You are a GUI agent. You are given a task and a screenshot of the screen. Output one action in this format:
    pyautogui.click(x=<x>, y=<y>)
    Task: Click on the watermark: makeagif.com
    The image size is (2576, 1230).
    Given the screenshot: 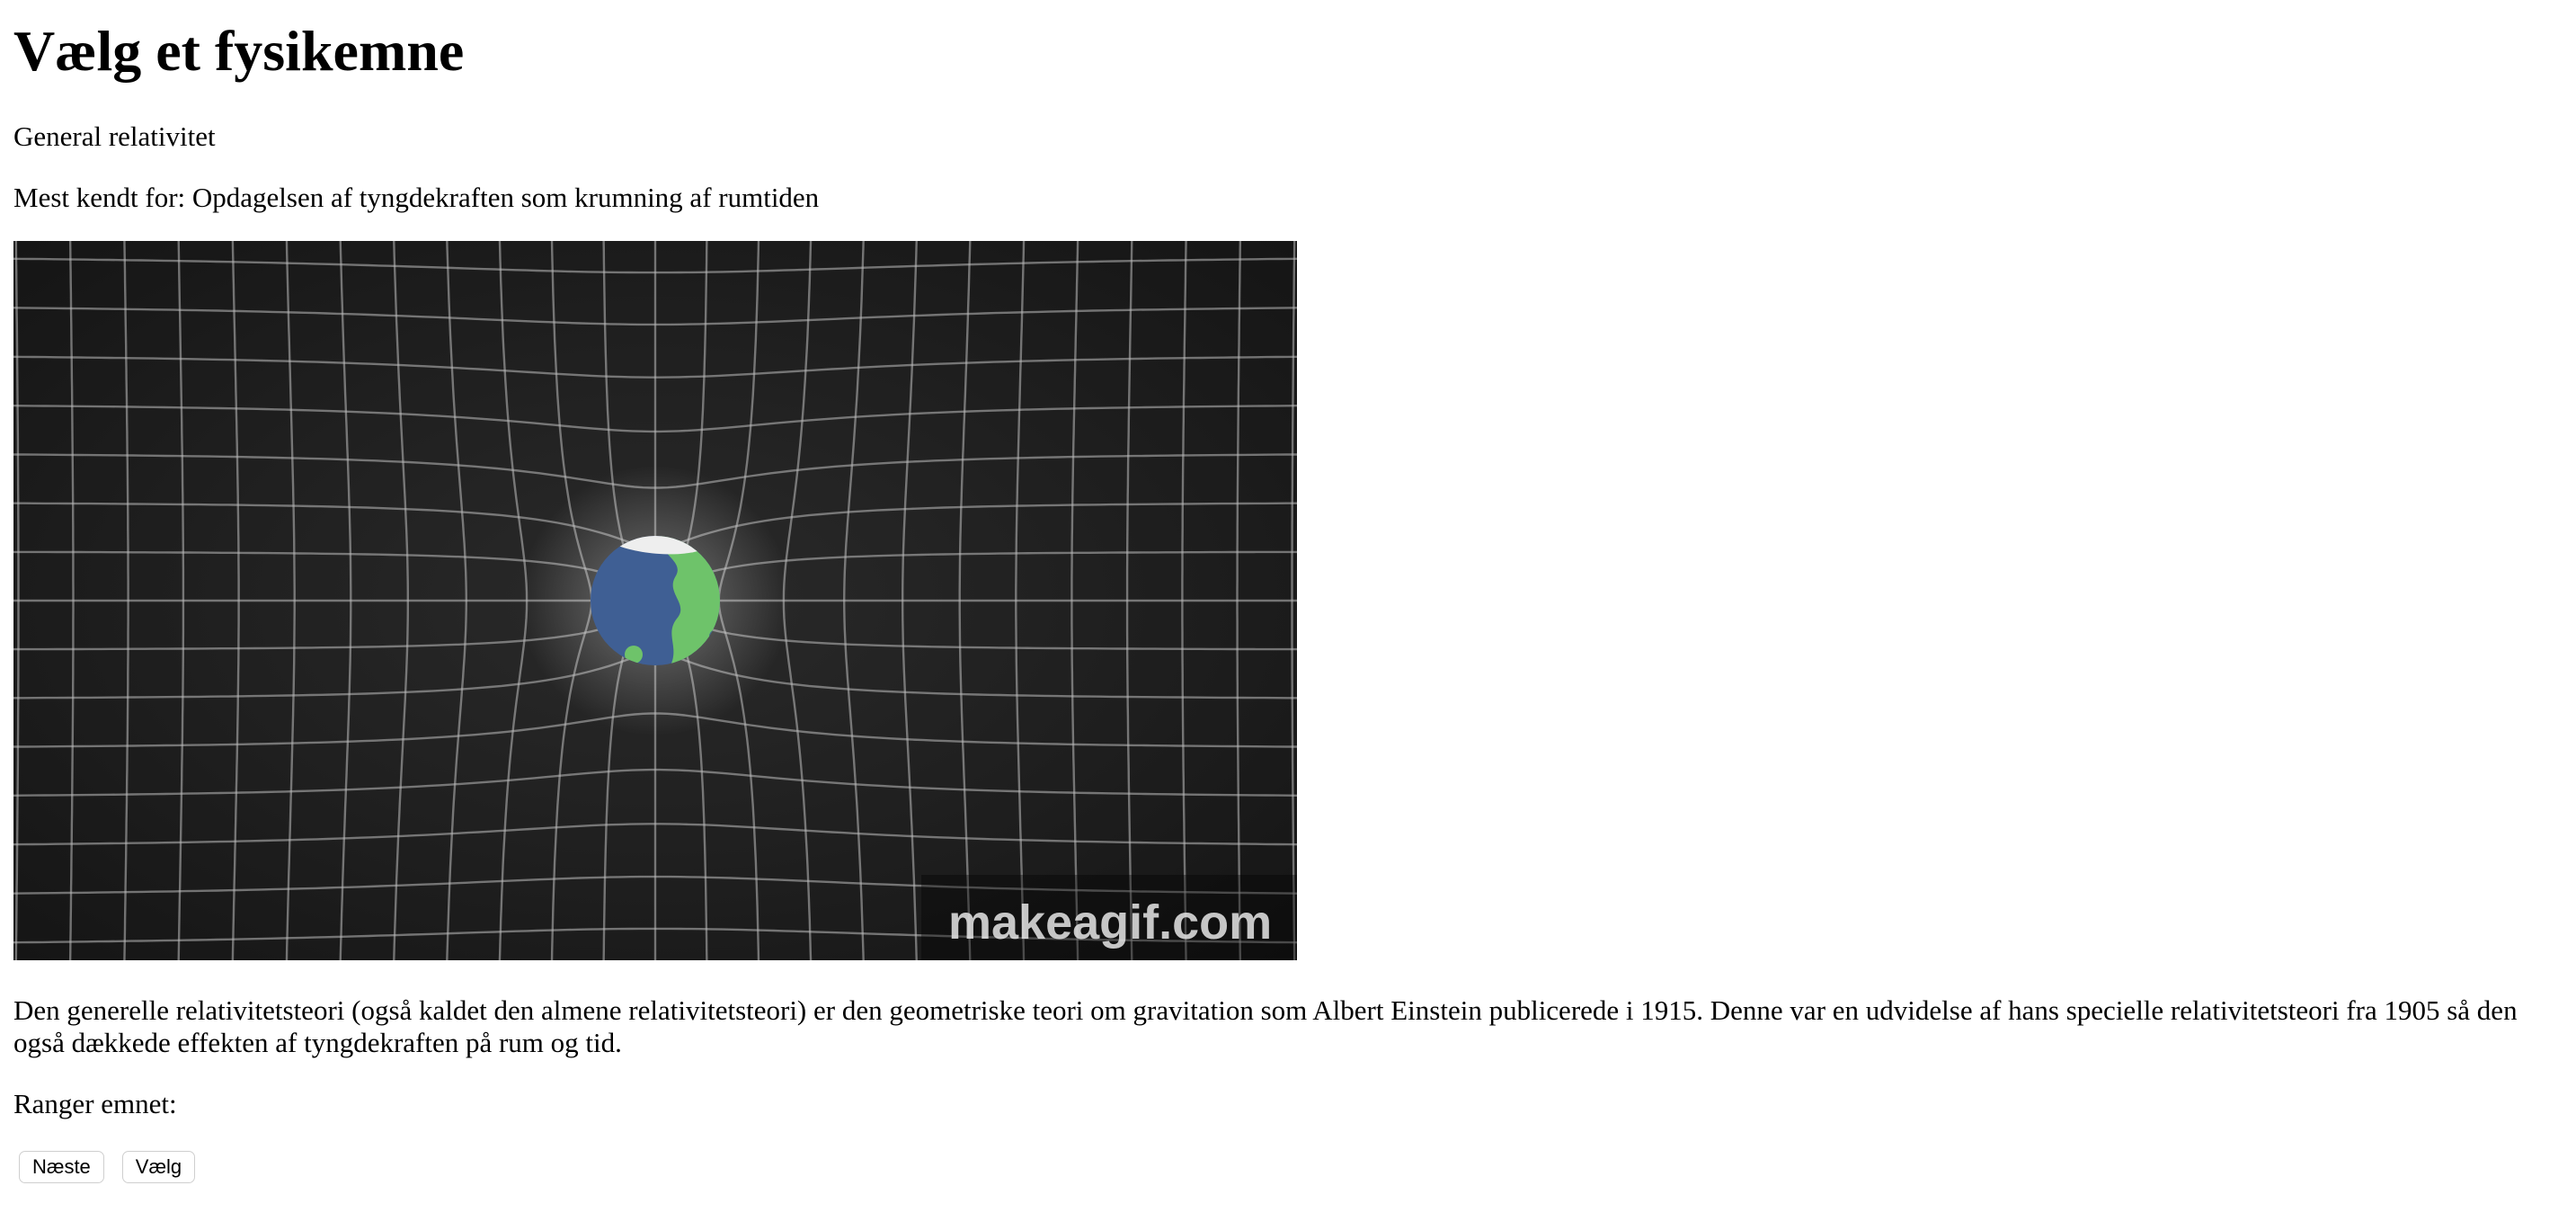 What is the action you would take?
    pyautogui.click(x=1109, y=918)
    